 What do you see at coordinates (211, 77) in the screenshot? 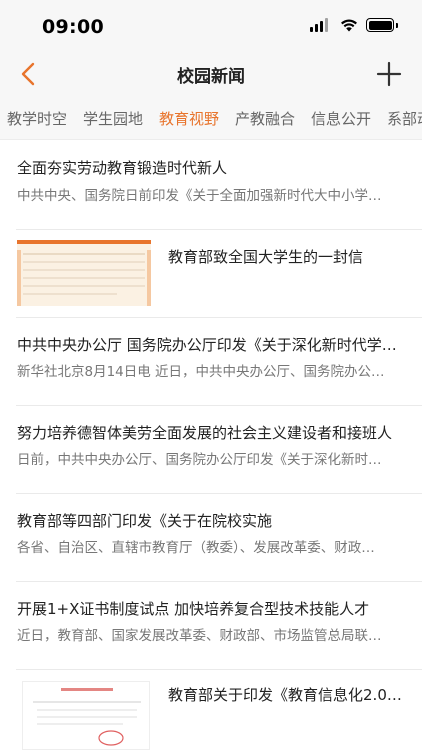
I see `page-title: 校园新闻` at bounding box center [211, 77].